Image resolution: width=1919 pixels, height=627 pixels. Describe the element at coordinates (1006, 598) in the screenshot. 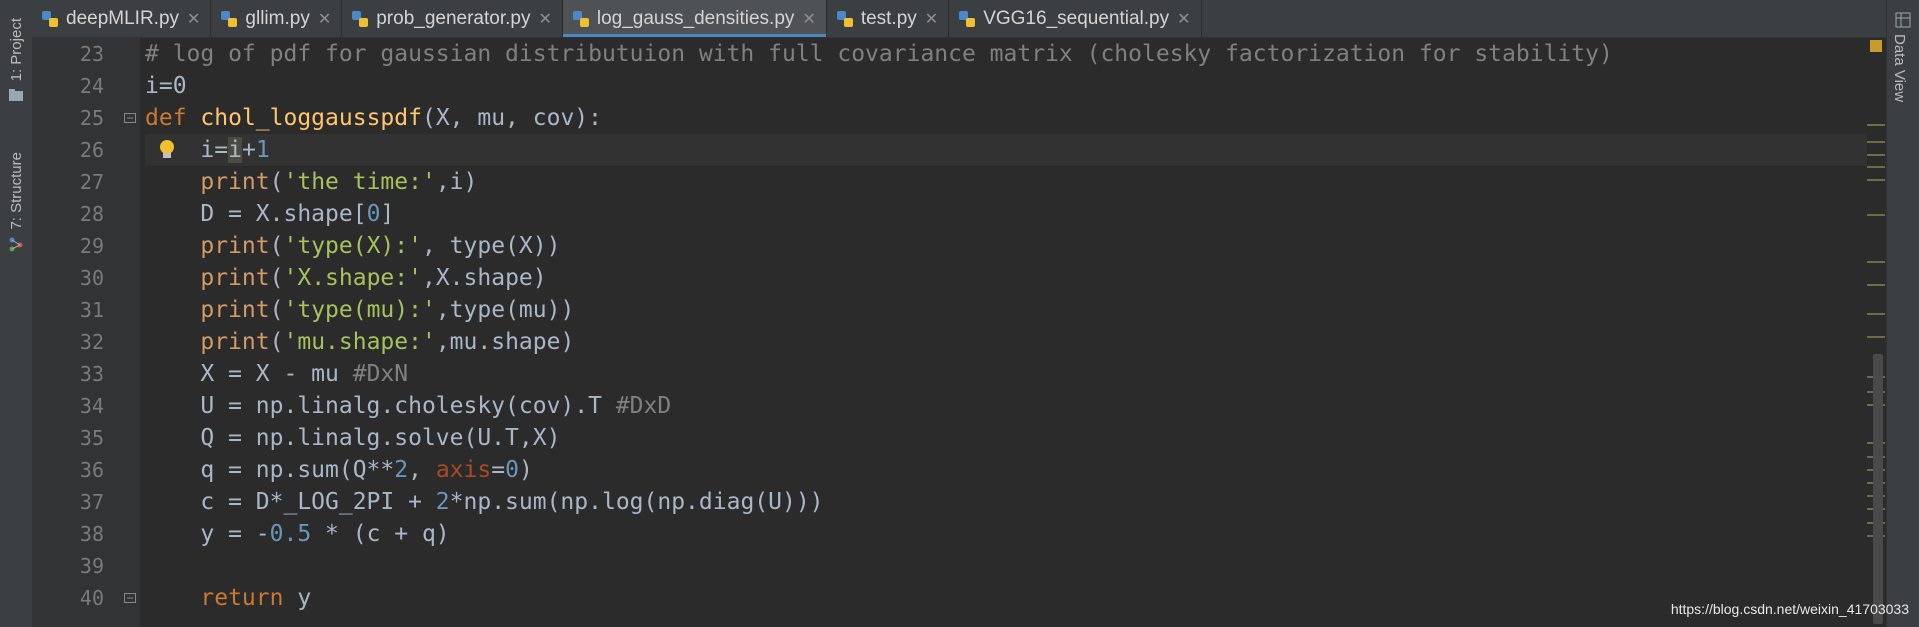

I see `code-line-40: return y` at that location.